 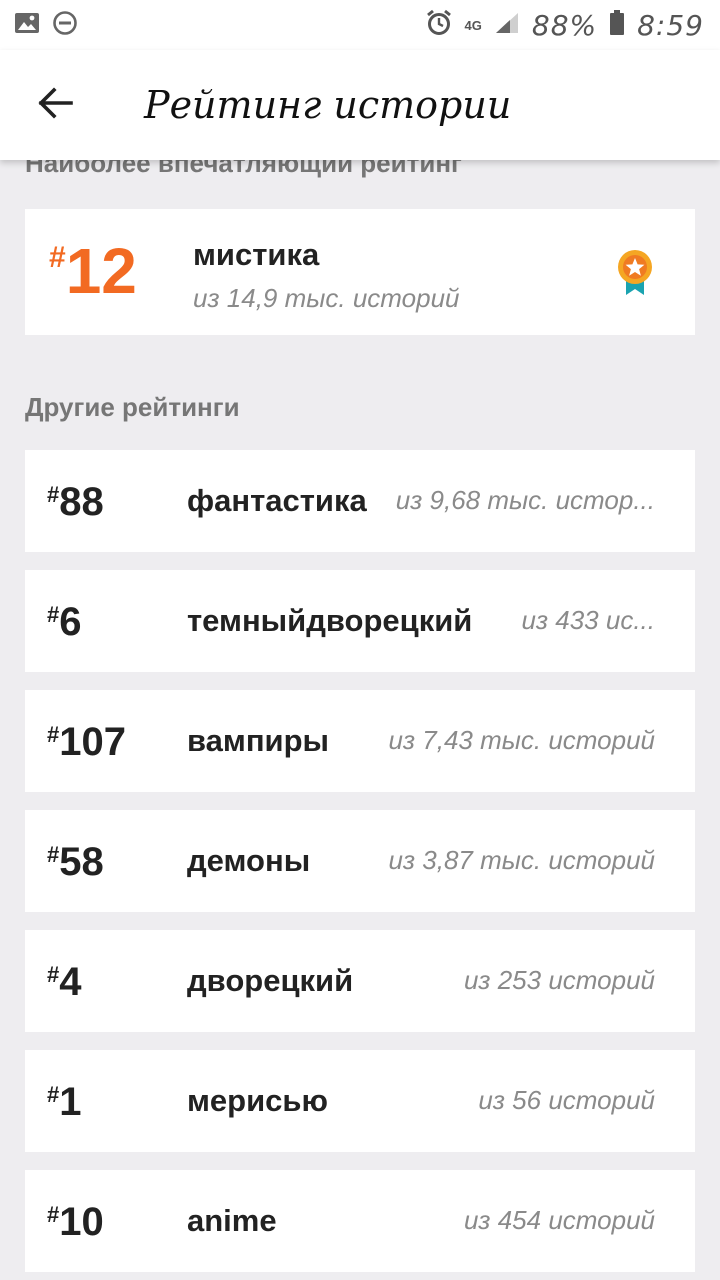 What do you see at coordinates (507, 25) in the screenshot?
I see `signal-icon` at bounding box center [507, 25].